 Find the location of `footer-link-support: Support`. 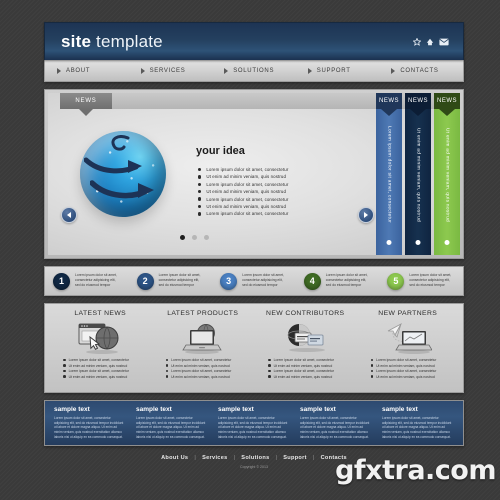

footer-link-support: Support is located at coordinates (295, 458).